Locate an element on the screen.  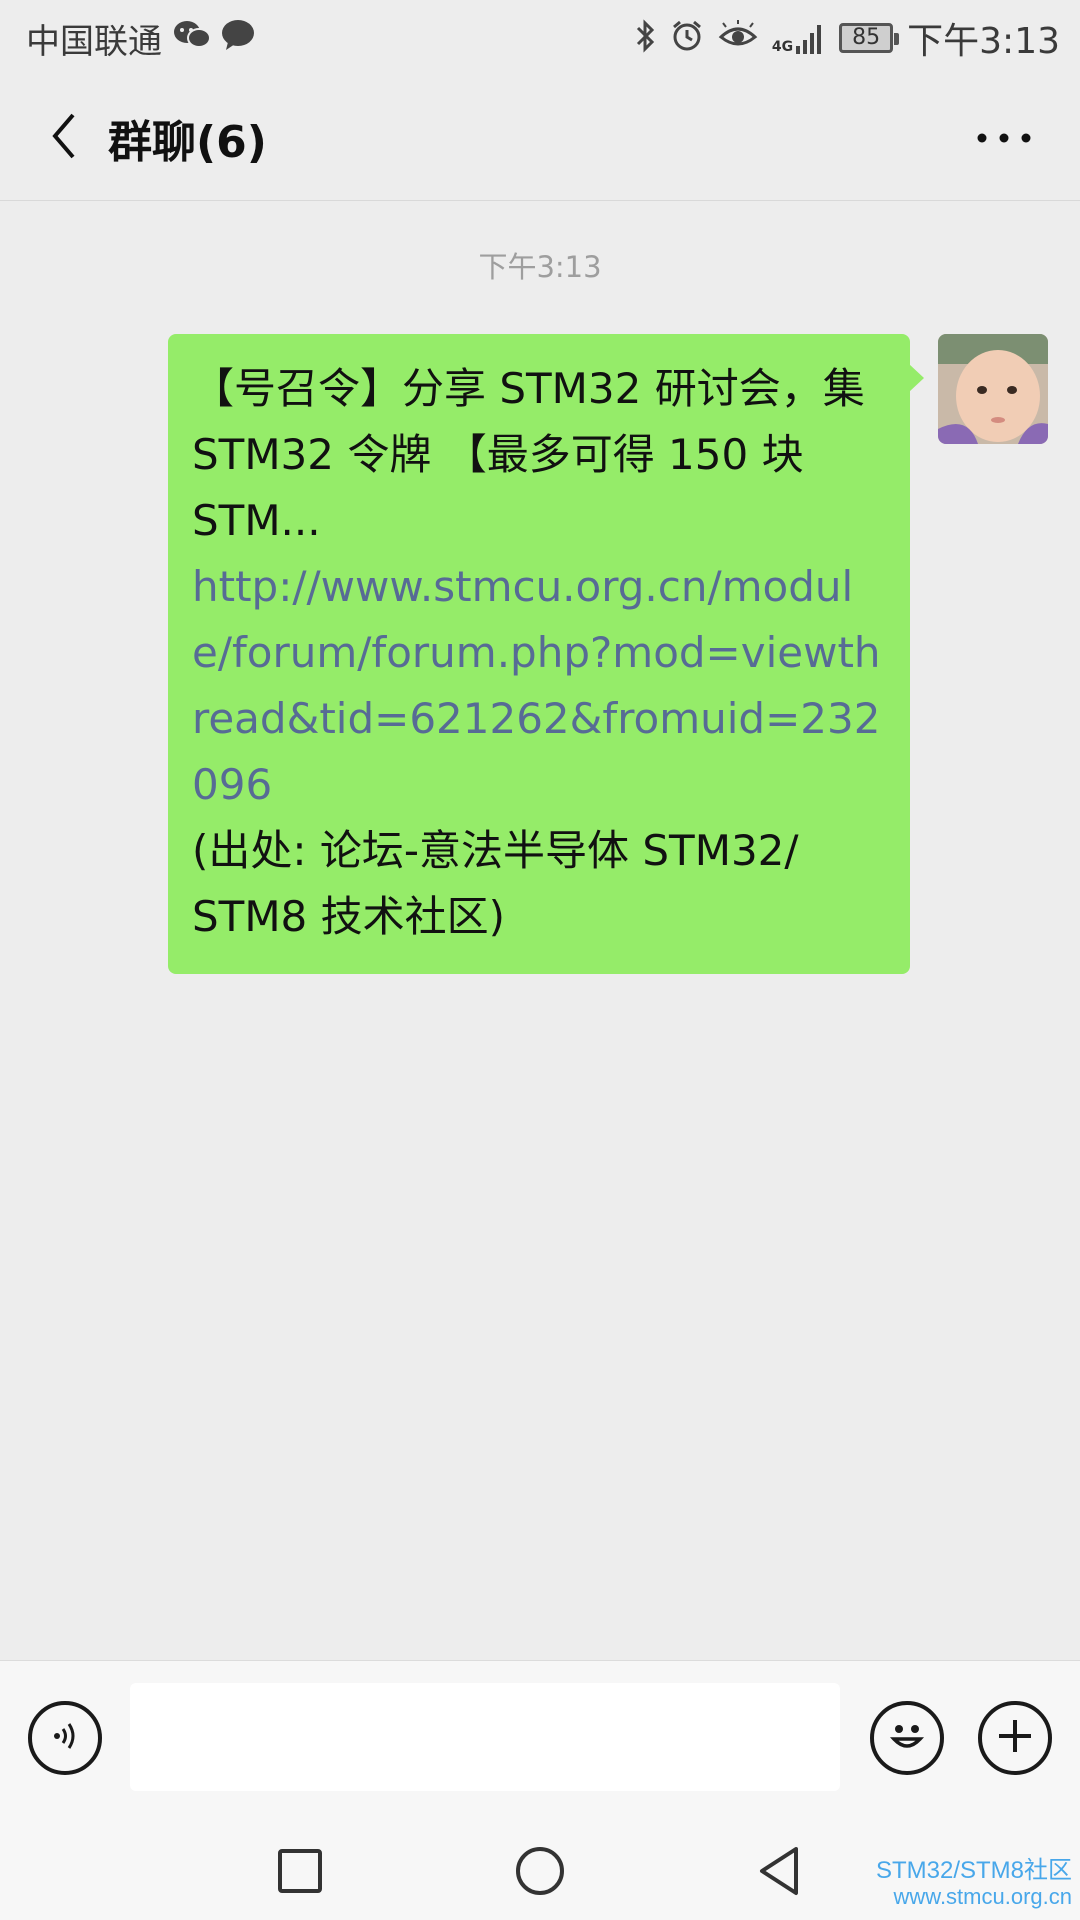
home-button is located at coordinates (540, 1873).